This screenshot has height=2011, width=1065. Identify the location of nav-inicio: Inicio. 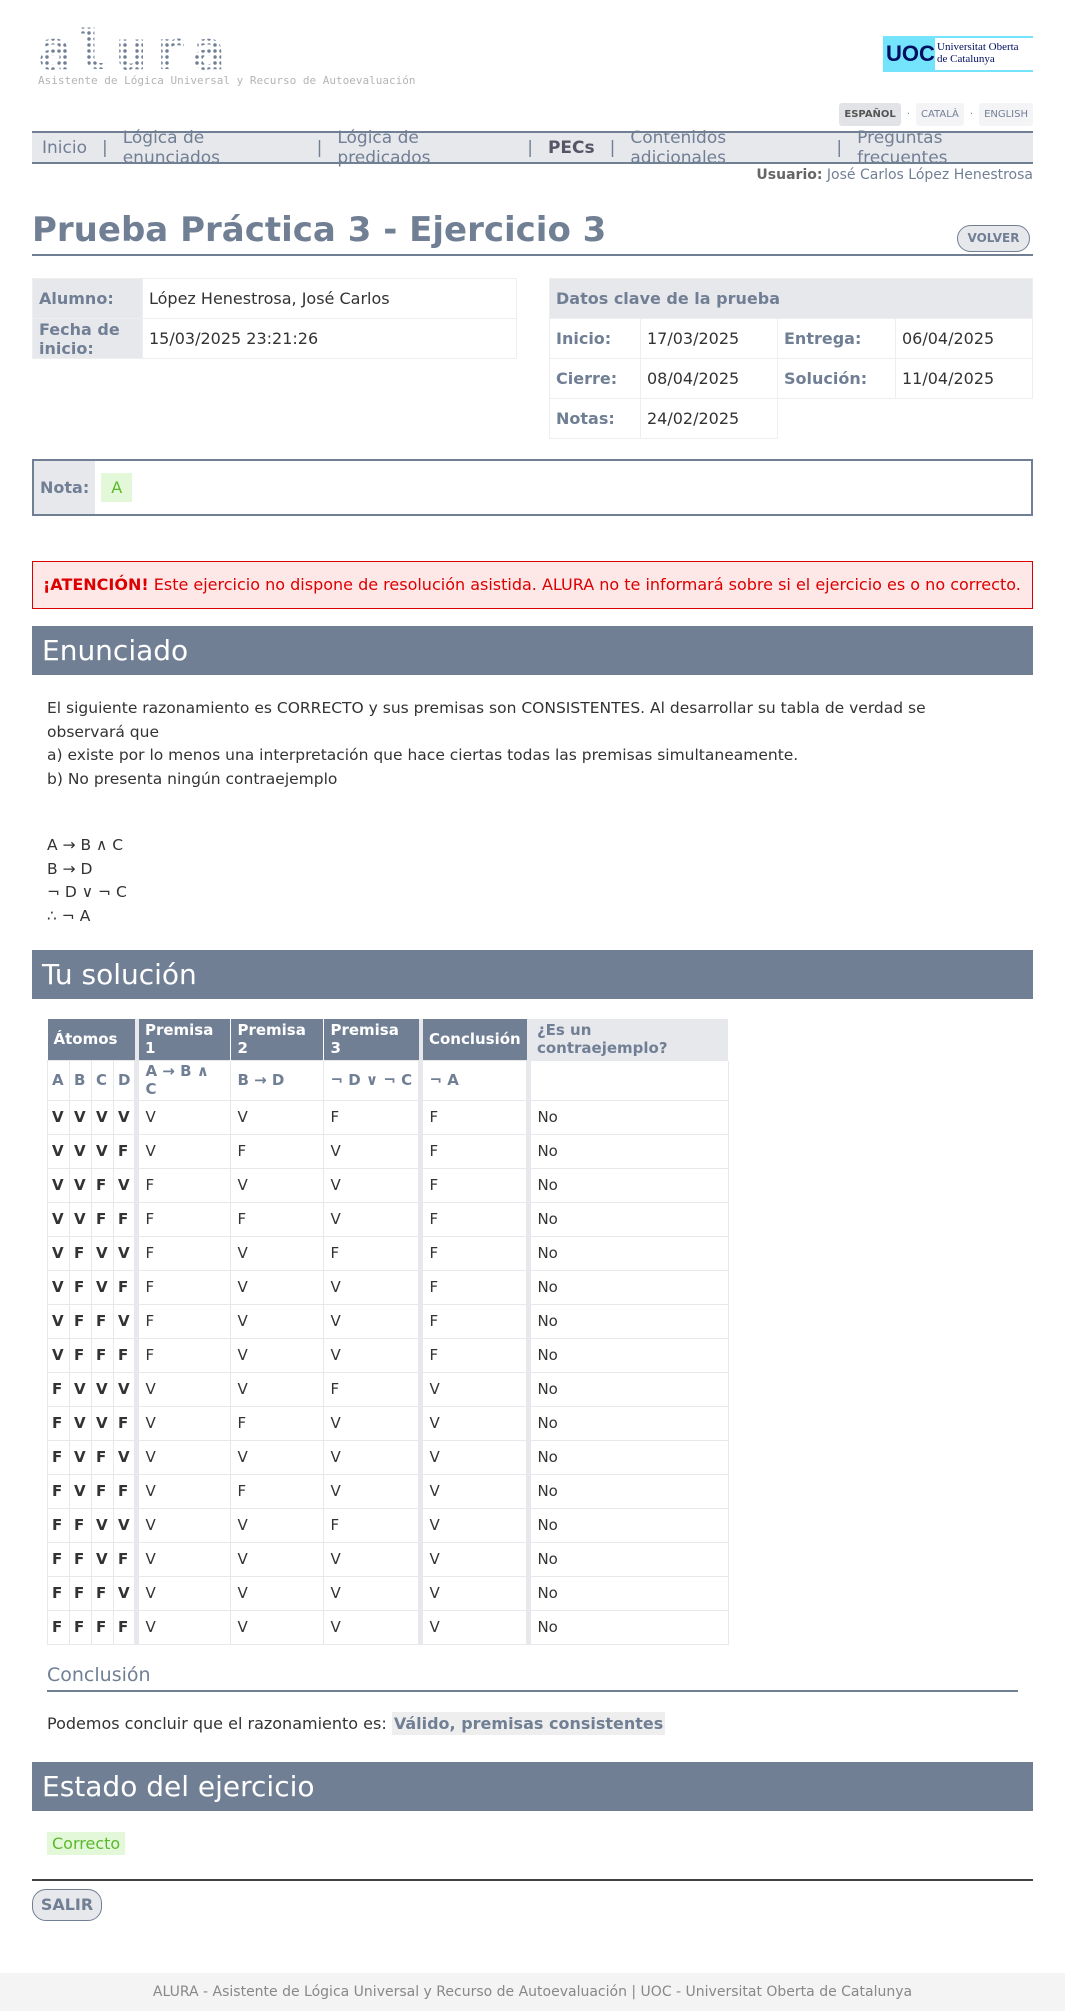
(64, 148).